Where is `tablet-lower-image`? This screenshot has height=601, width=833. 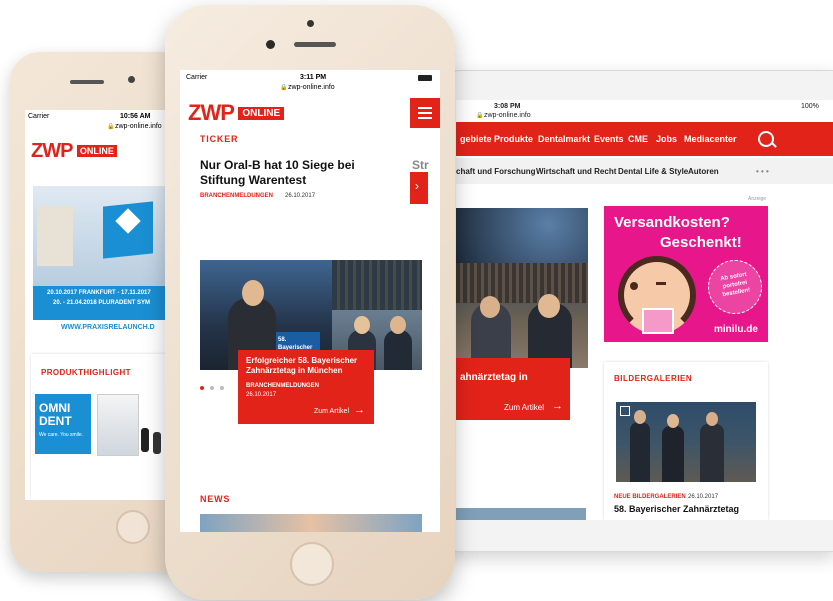 tablet-lower-image is located at coordinates (521, 514).